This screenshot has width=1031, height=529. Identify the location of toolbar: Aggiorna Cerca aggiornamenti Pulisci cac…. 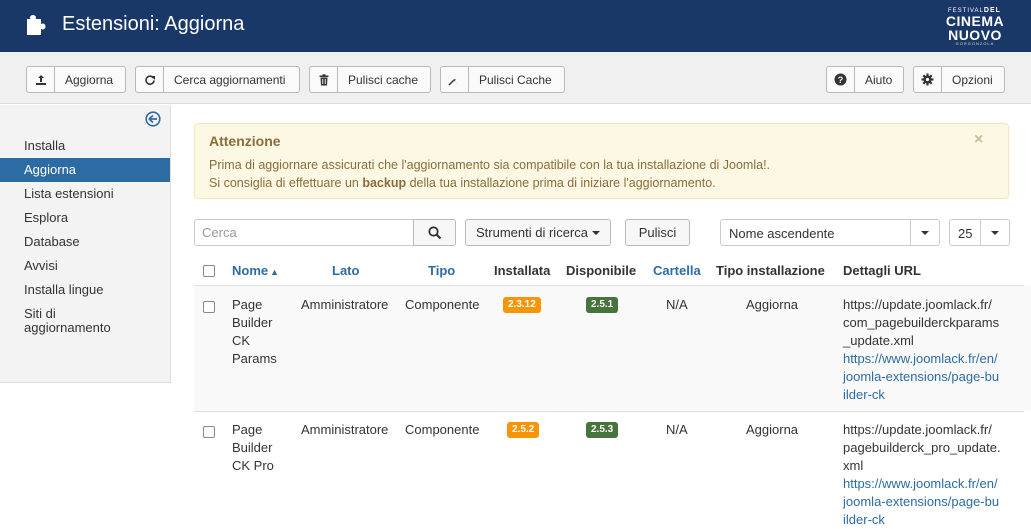
(515, 78).